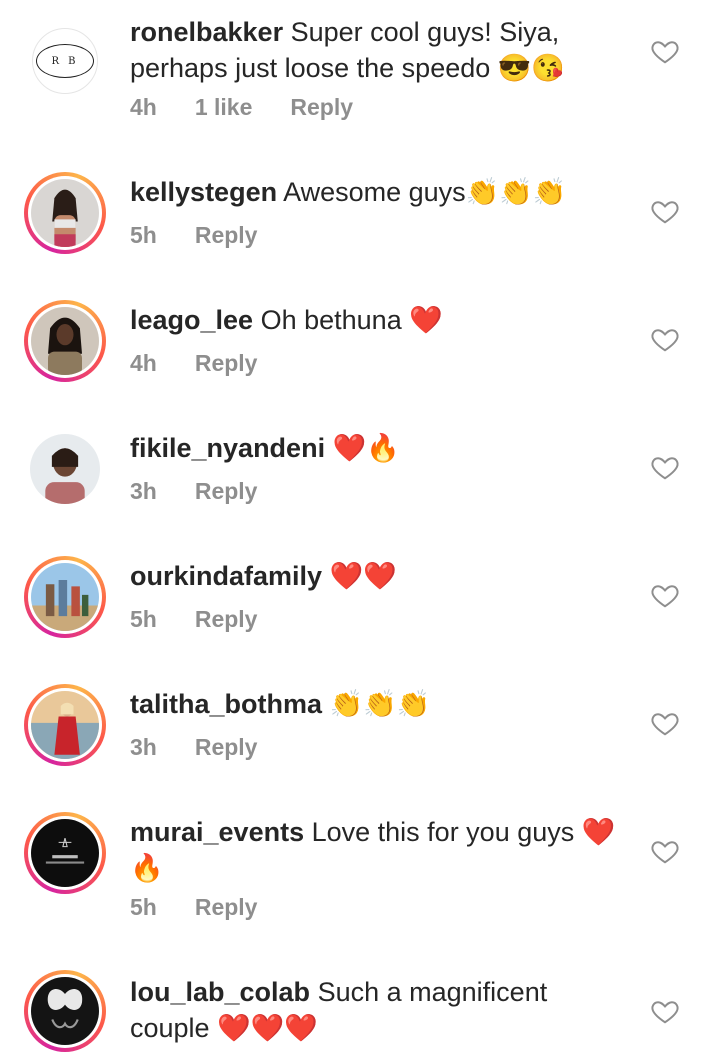 The image size is (720, 1052). I want to click on comment-username: murai_events, so click(217, 832).